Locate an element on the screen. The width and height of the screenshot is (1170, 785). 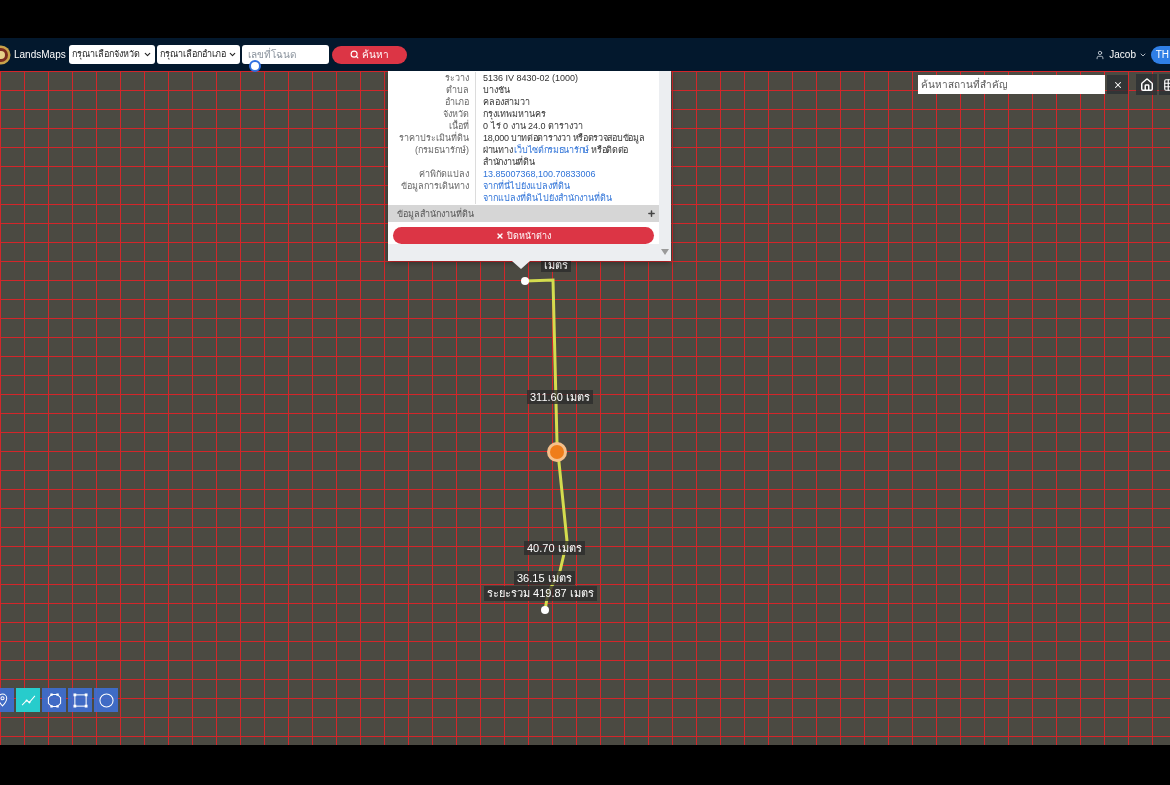
language-button: TH is located at coordinates (1160, 54).